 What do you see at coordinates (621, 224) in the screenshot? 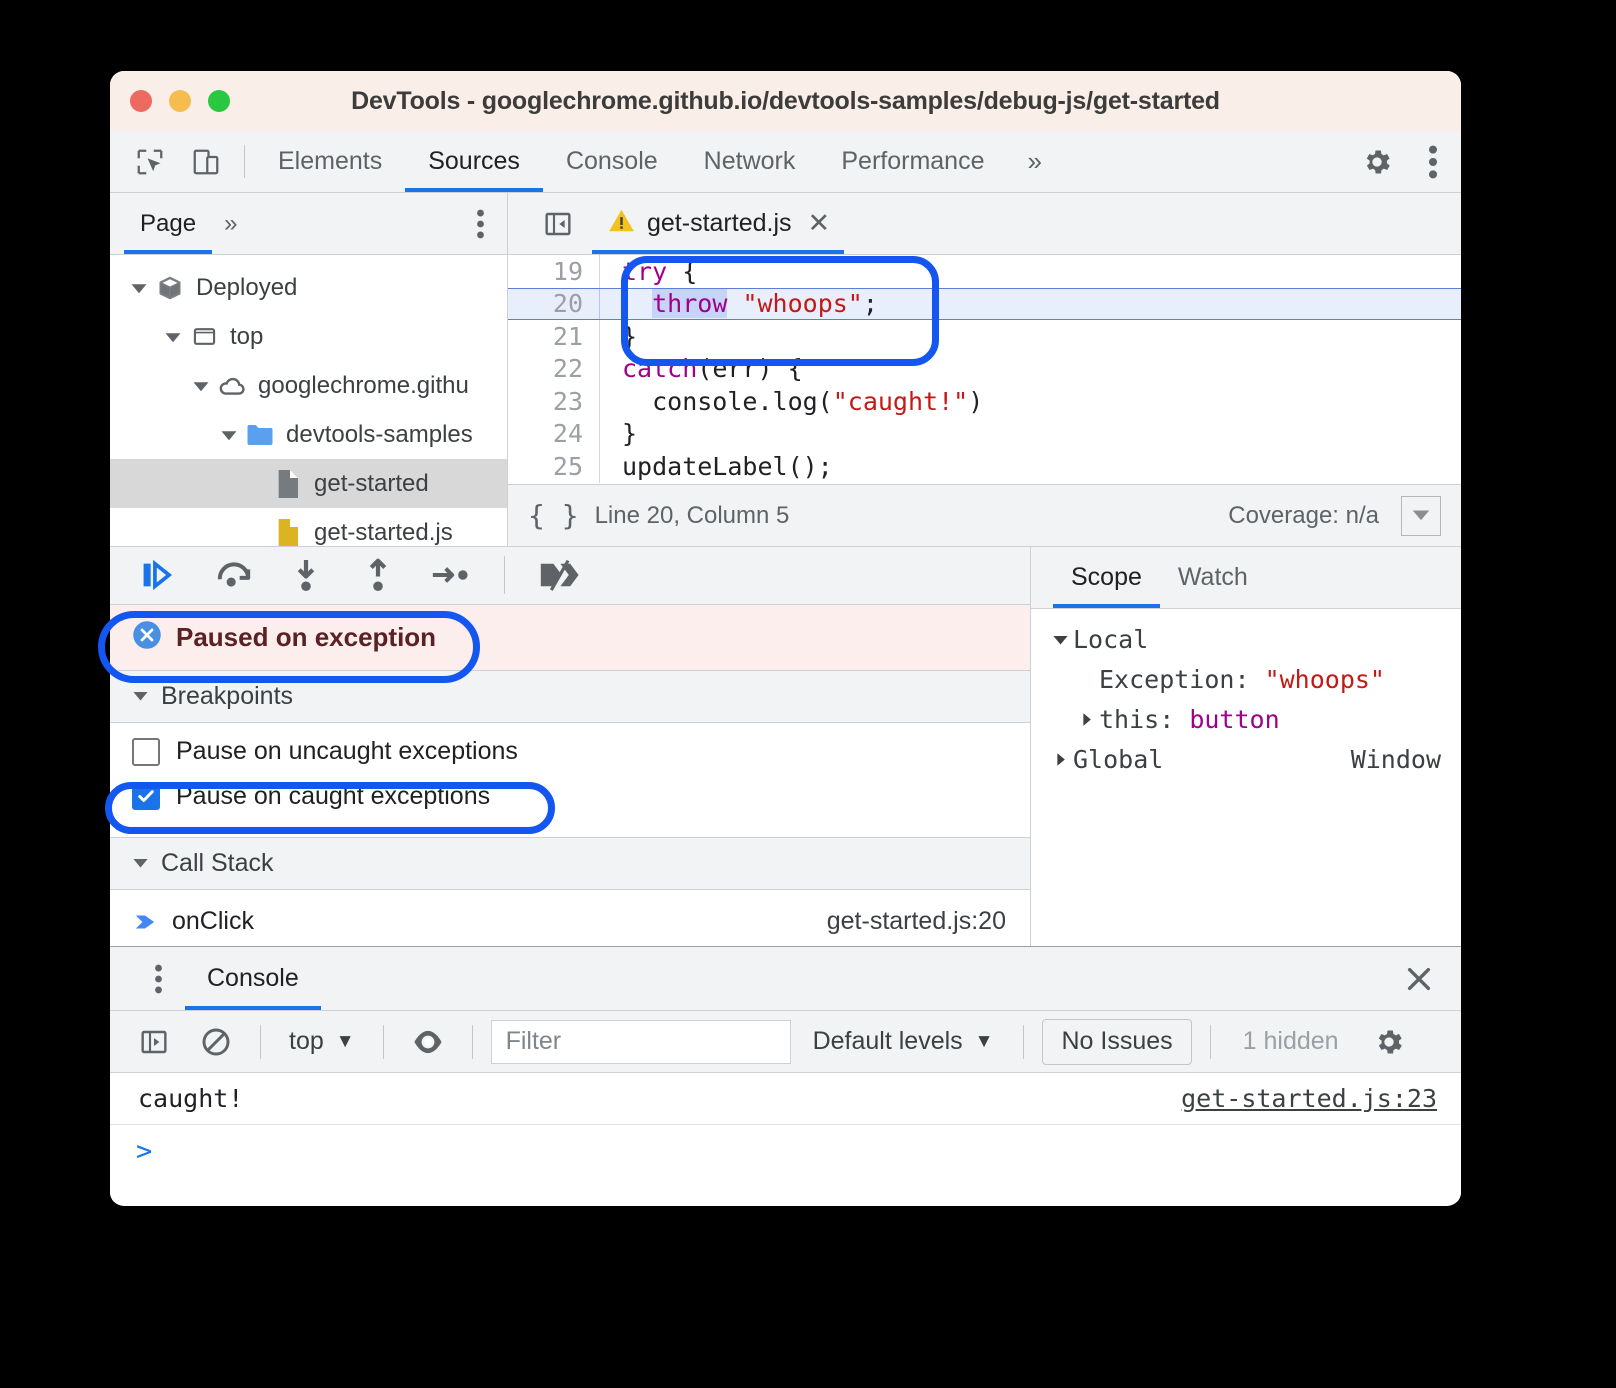
I see `warning-triangle-icon` at bounding box center [621, 224].